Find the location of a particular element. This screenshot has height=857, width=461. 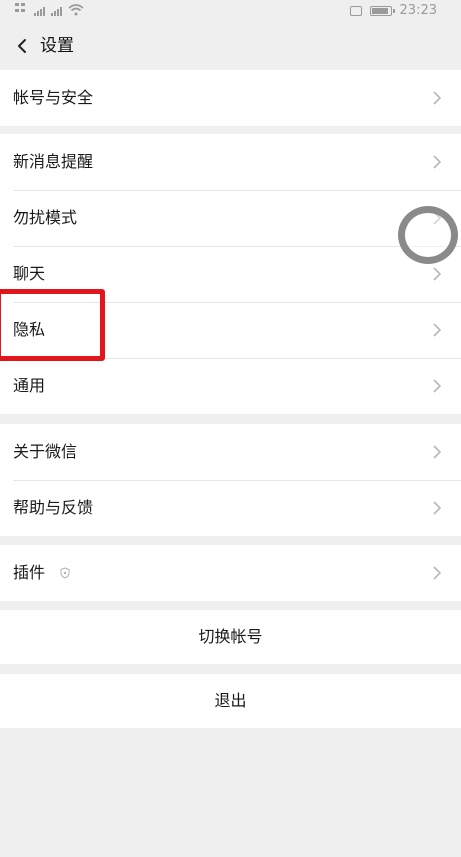

settings-item-label: 关于微信 is located at coordinates (45, 451).